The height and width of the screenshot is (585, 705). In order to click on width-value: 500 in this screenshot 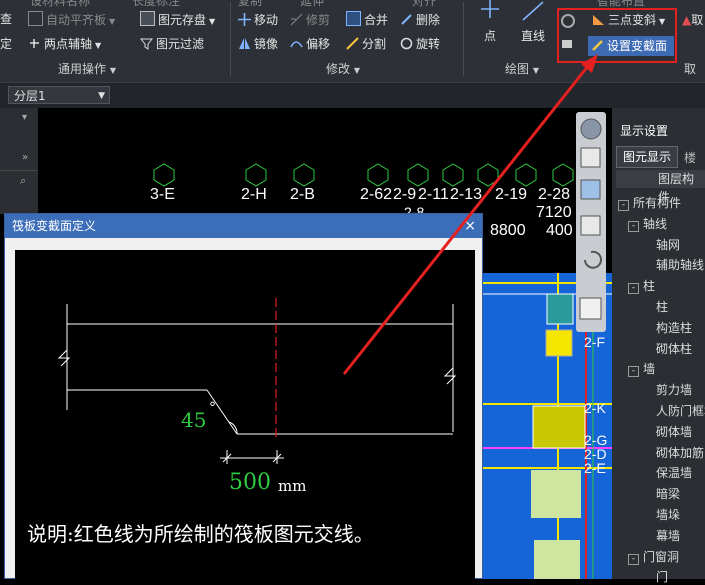, I will do `click(250, 482)`.